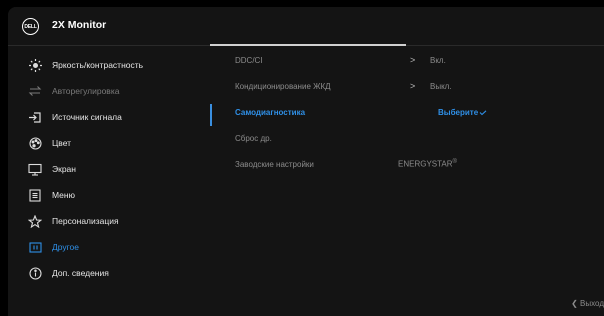  I want to click on energystar-value: ENERGYSTAR®, so click(427, 164).